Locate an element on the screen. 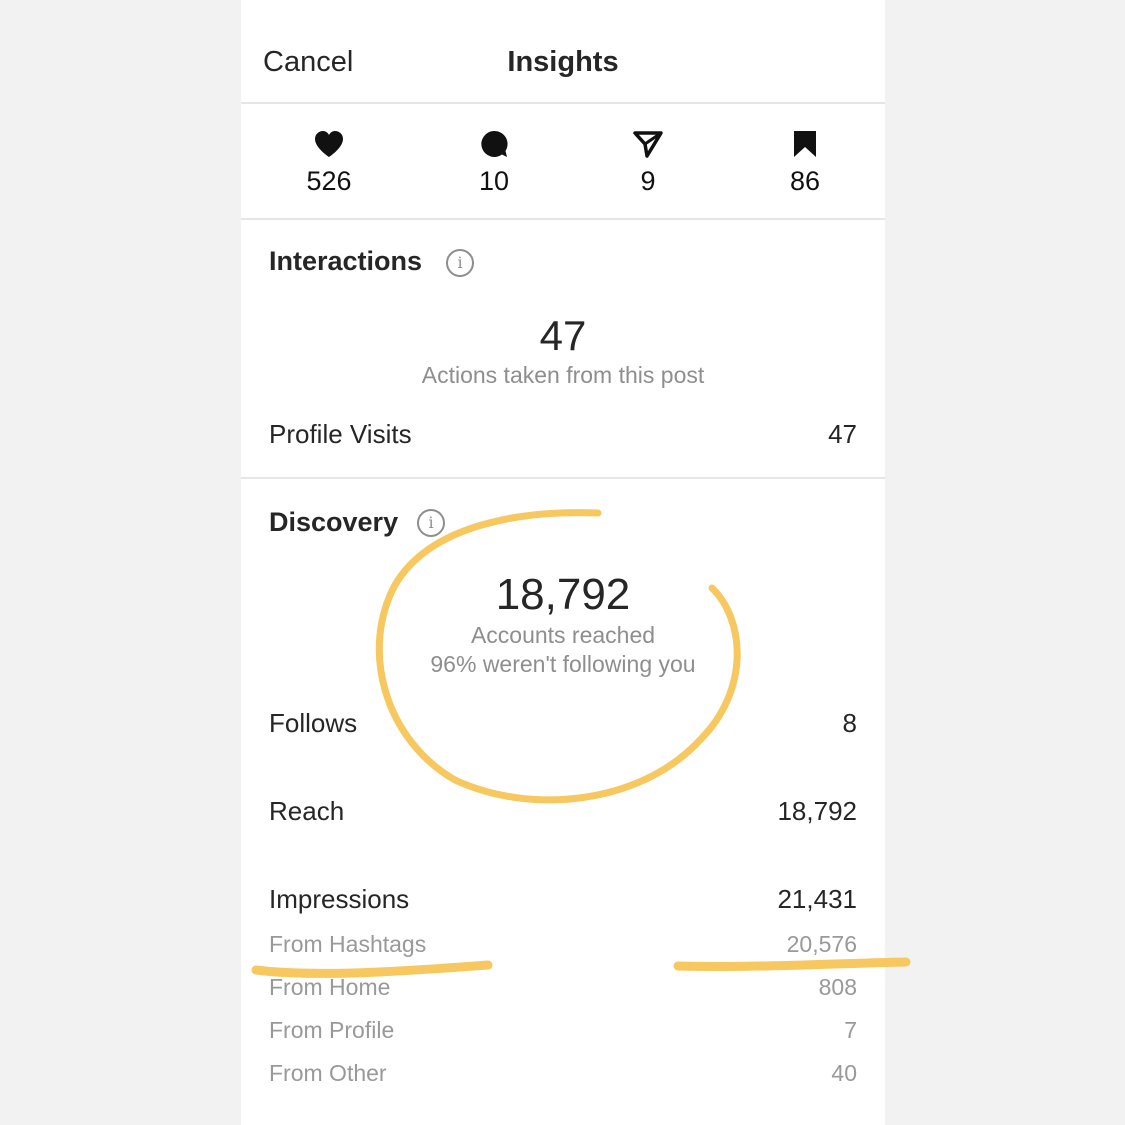 The image size is (1125, 1125). profile-visits-label: Profile Visits is located at coordinates (340, 434).